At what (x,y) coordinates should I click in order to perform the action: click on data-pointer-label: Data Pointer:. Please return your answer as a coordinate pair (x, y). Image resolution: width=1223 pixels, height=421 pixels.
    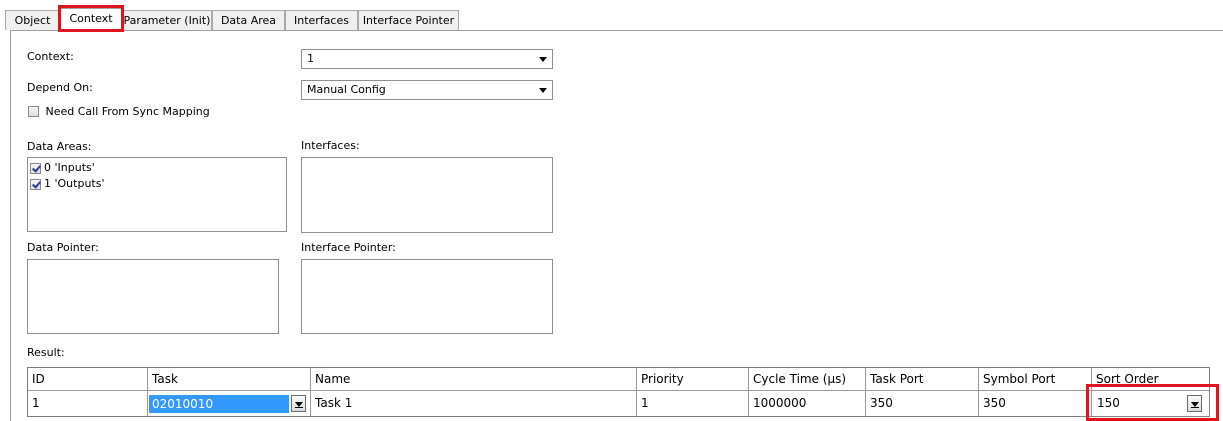
    Looking at the image, I should click on (63, 247).